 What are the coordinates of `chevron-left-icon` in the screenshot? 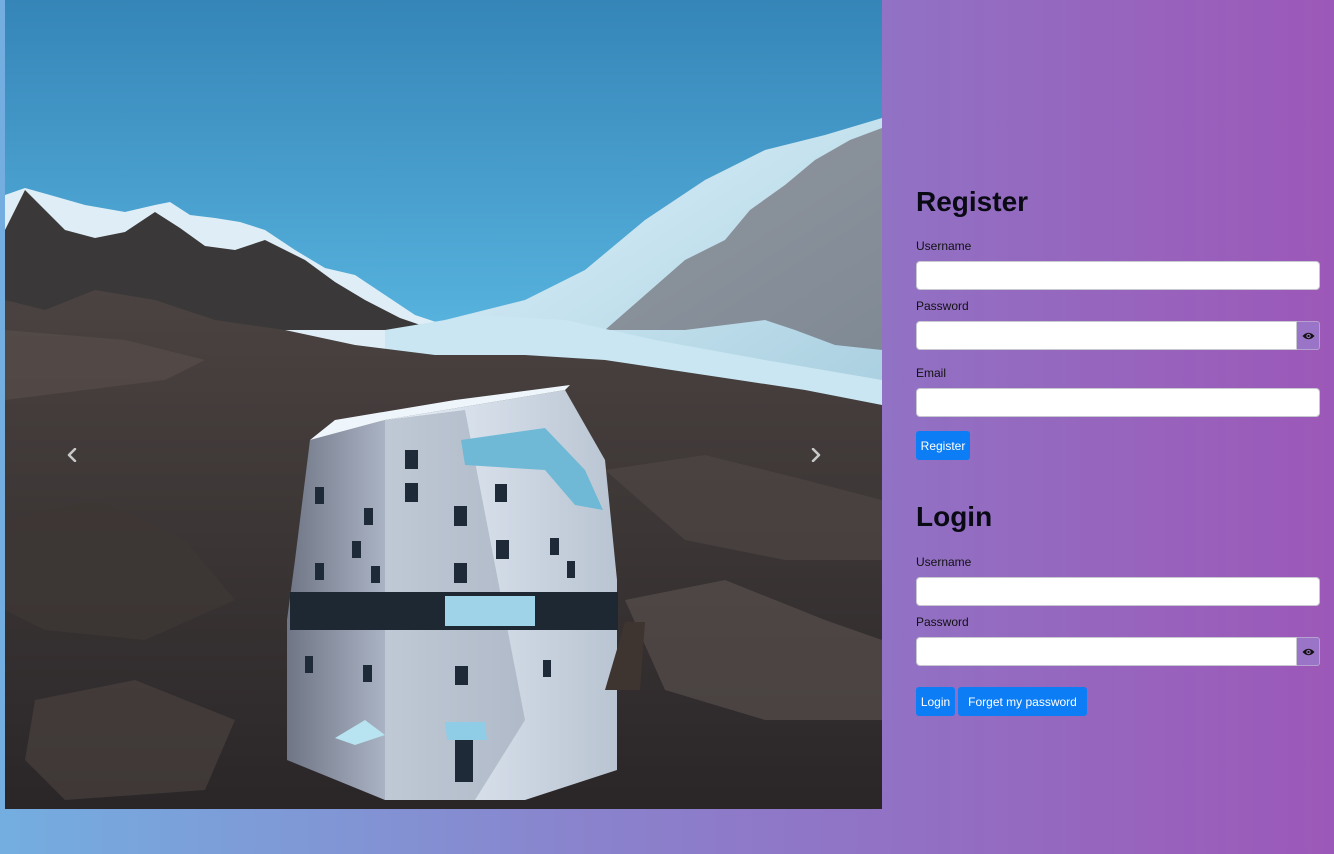 It's located at (72, 455).